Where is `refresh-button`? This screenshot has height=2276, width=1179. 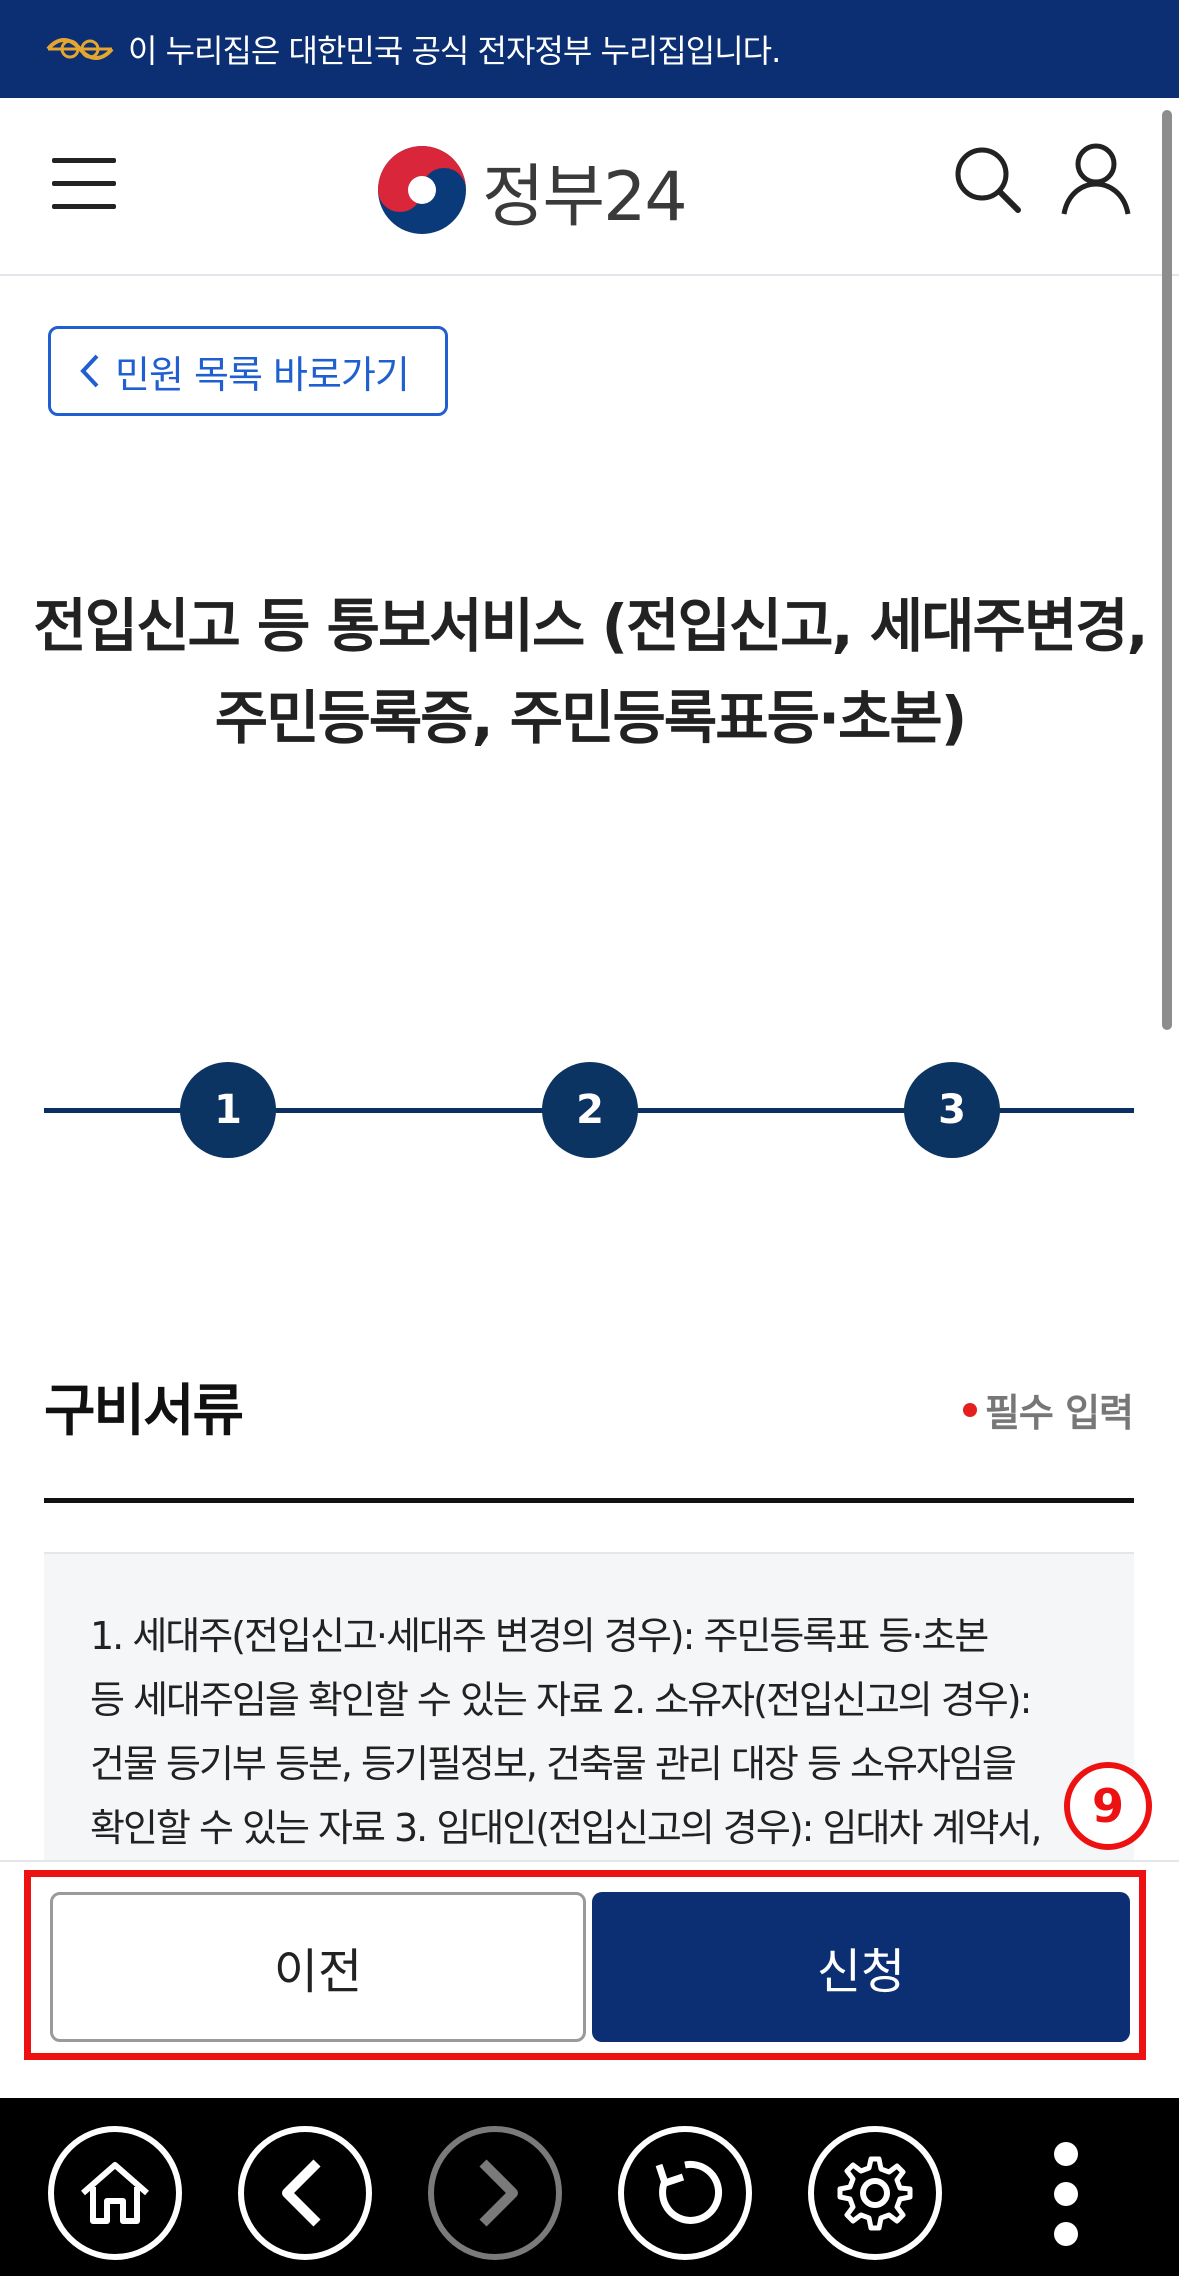 refresh-button is located at coordinates (685, 2193).